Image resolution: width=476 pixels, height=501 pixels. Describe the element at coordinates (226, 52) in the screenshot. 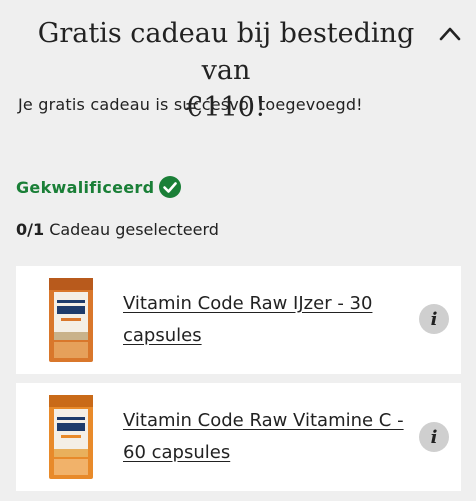

I see `gift-title-line1: Gratis cadeau bij besteding van` at that location.